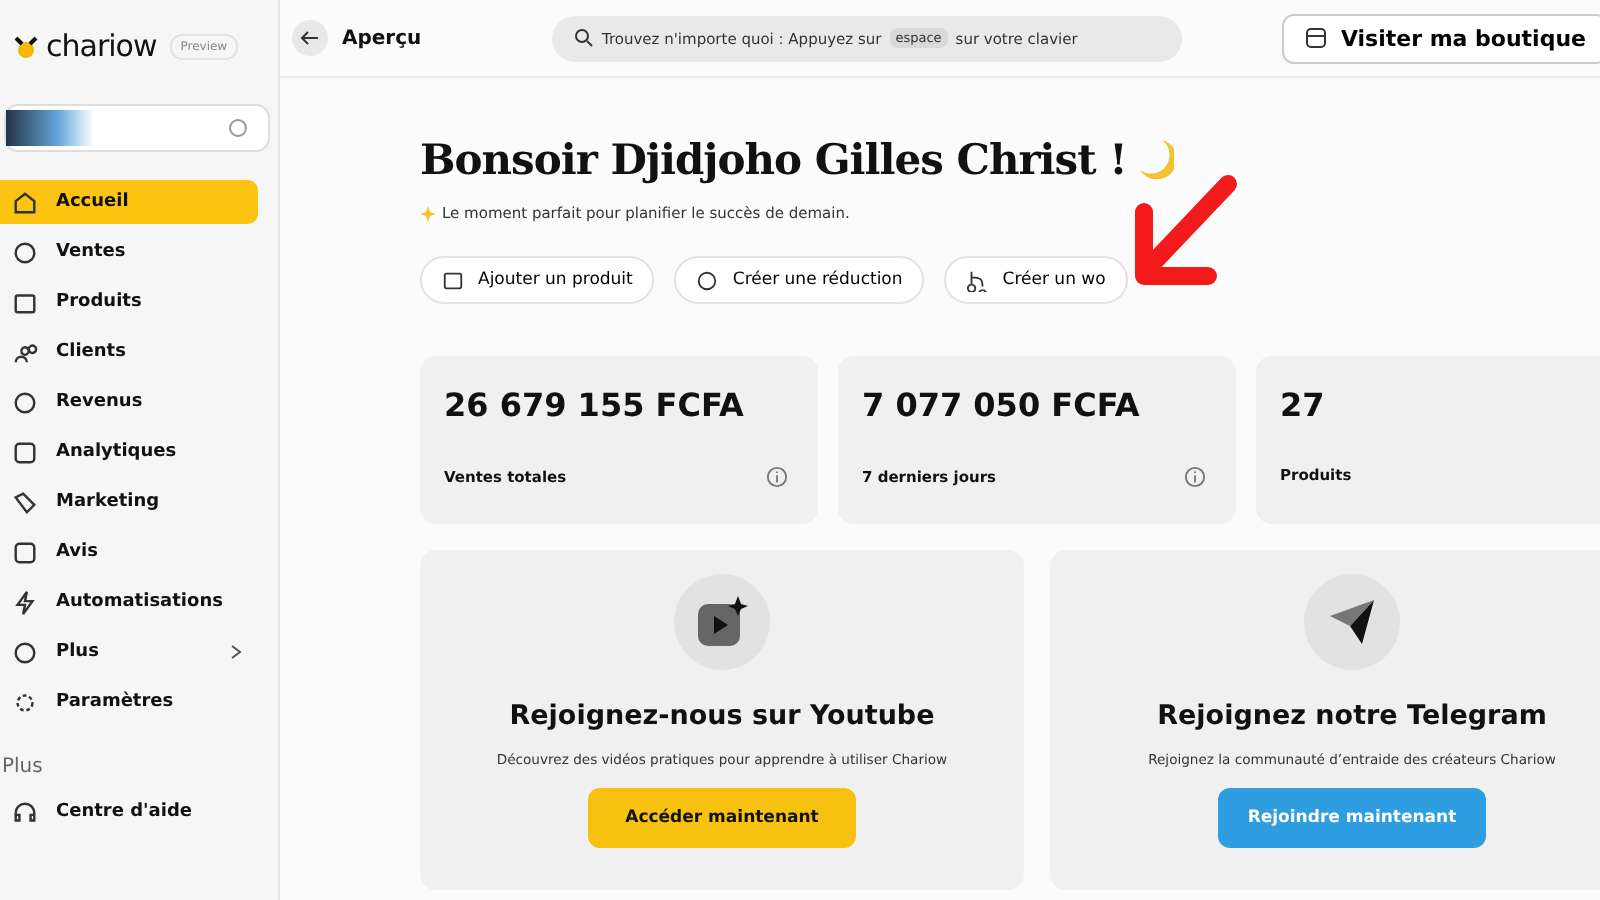 Image resolution: width=1600 pixels, height=900 pixels. Describe the element at coordinates (129, 812) in the screenshot. I see `help-link: Centre d'aide` at that location.